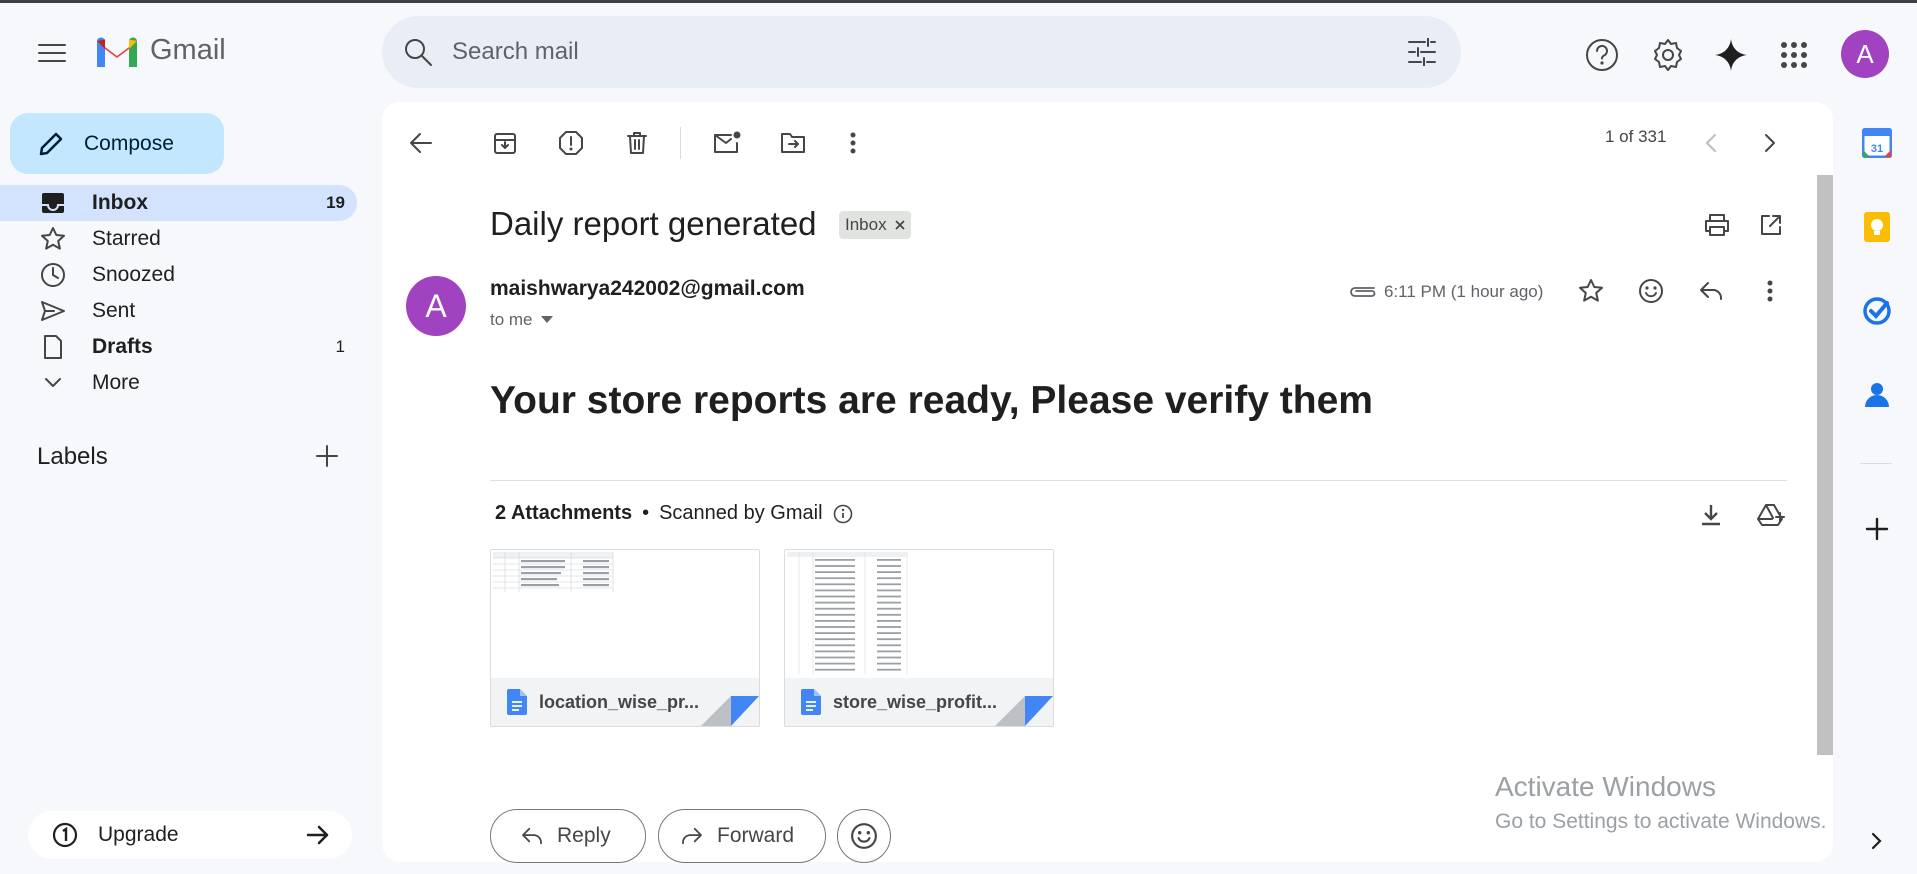  Describe the element at coordinates (1771, 515) in the screenshot. I see `add-to-drive-button` at that location.